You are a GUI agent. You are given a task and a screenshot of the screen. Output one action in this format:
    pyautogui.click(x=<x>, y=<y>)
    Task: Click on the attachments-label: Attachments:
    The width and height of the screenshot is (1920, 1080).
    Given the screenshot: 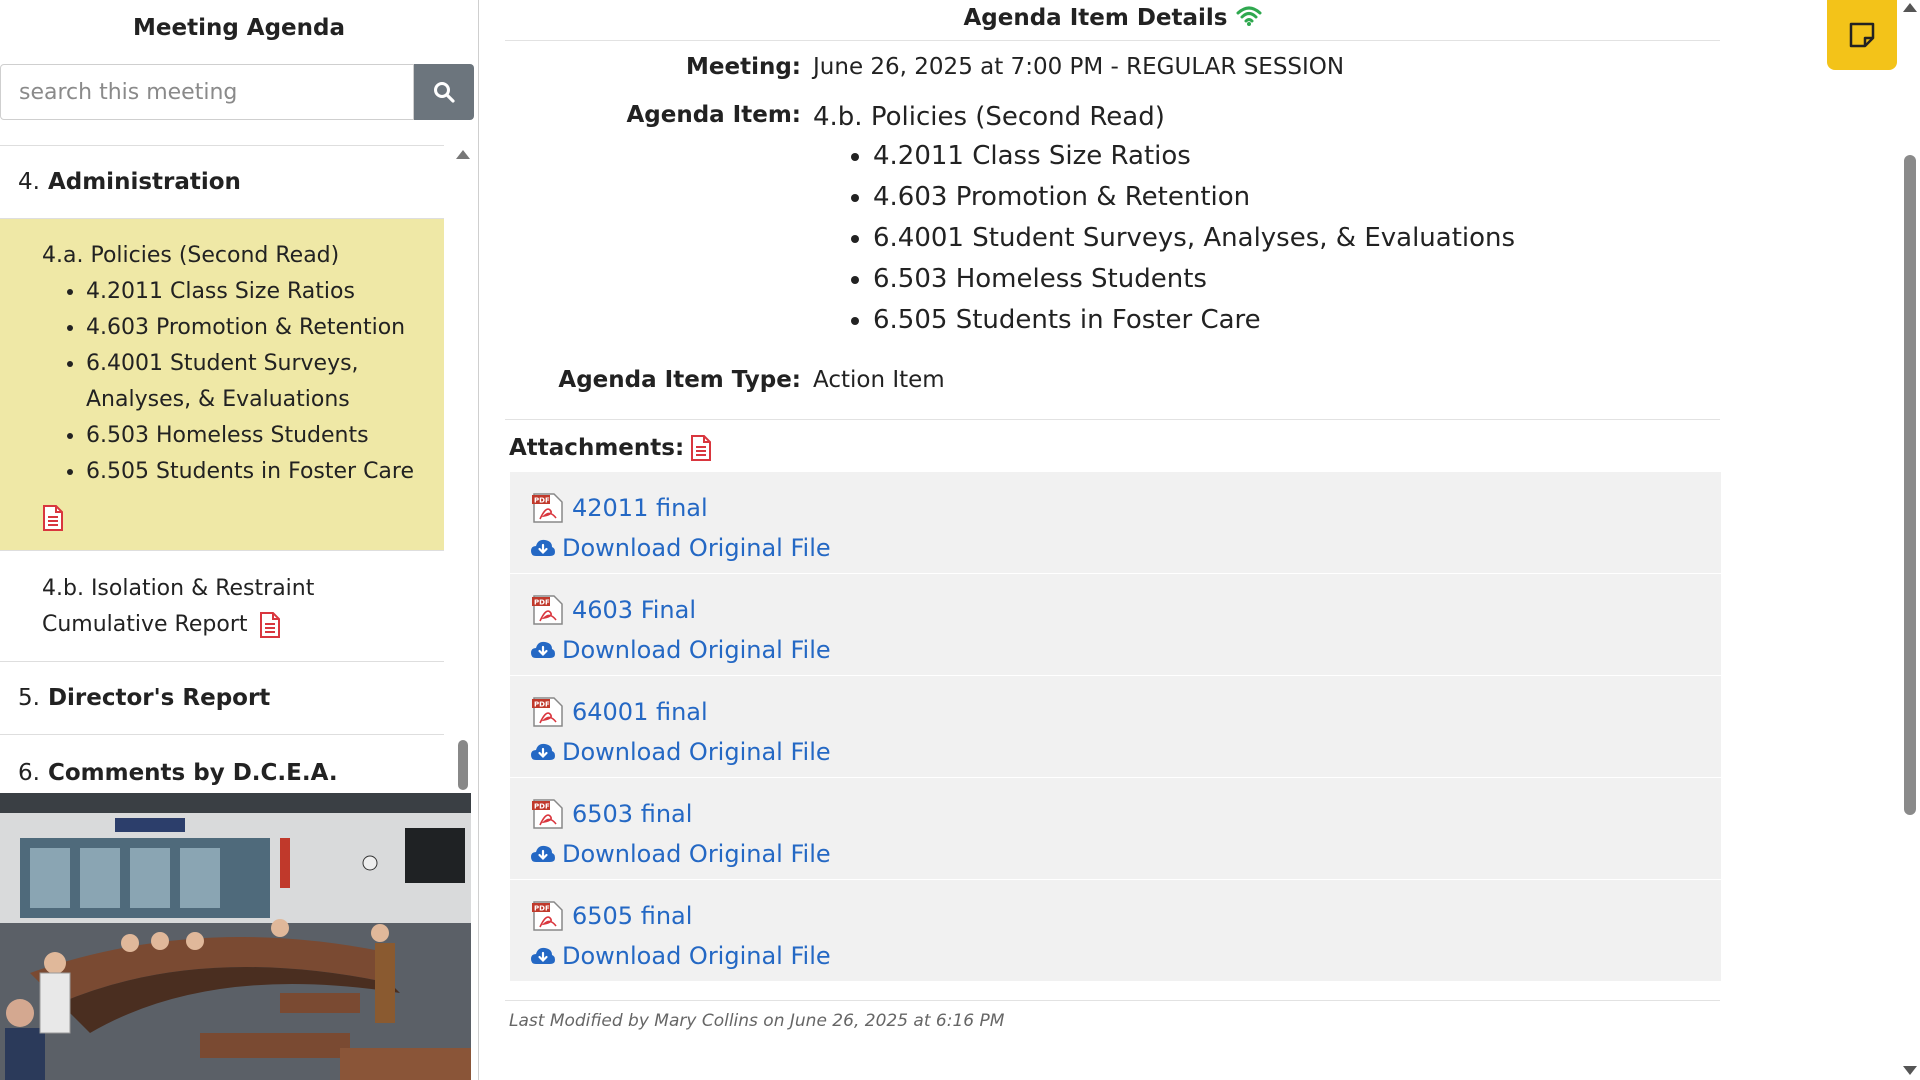 What is the action you would take?
    pyautogui.click(x=597, y=448)
    